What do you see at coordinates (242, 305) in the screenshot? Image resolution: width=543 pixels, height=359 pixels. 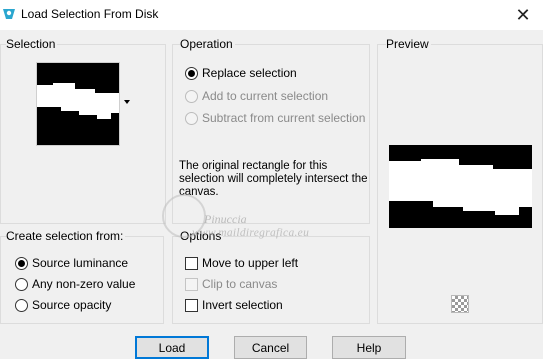 I see `checkbox-label: Invert selection` at bounding box center [242, 305].